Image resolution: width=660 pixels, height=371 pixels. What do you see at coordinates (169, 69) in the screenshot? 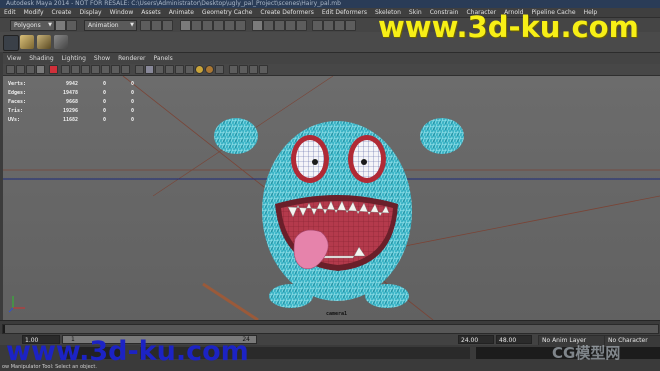
I see `textured-icon` at bounding box center [169, 69].